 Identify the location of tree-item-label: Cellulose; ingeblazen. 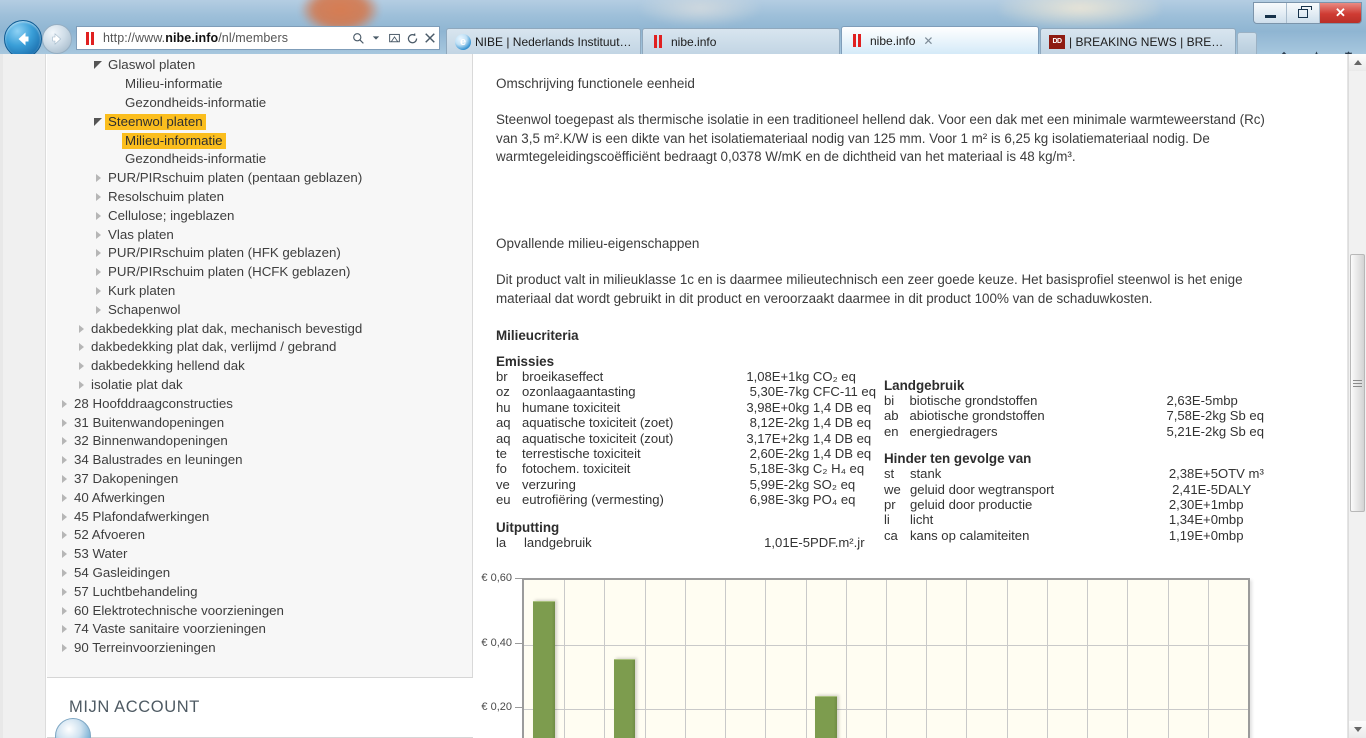
(171, 216).